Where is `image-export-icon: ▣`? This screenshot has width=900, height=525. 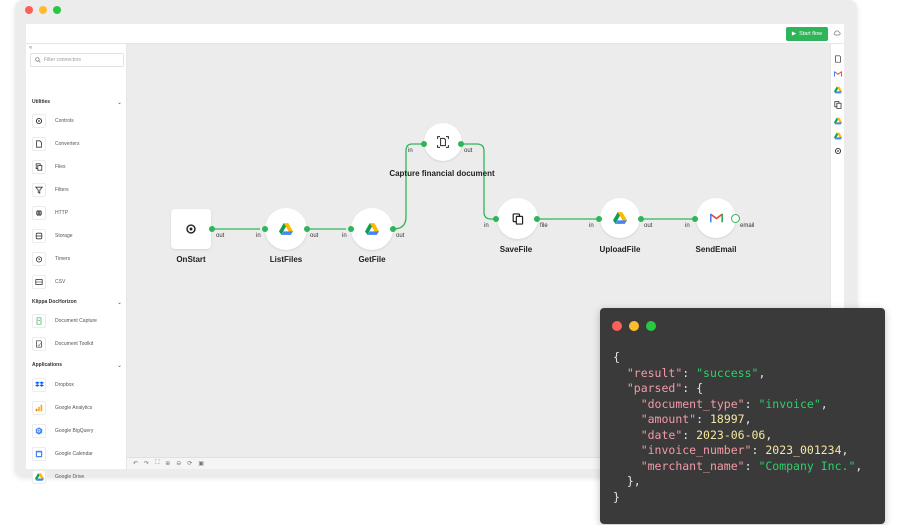 image-export-icon: ▣ is located at coordinates (201, 463).